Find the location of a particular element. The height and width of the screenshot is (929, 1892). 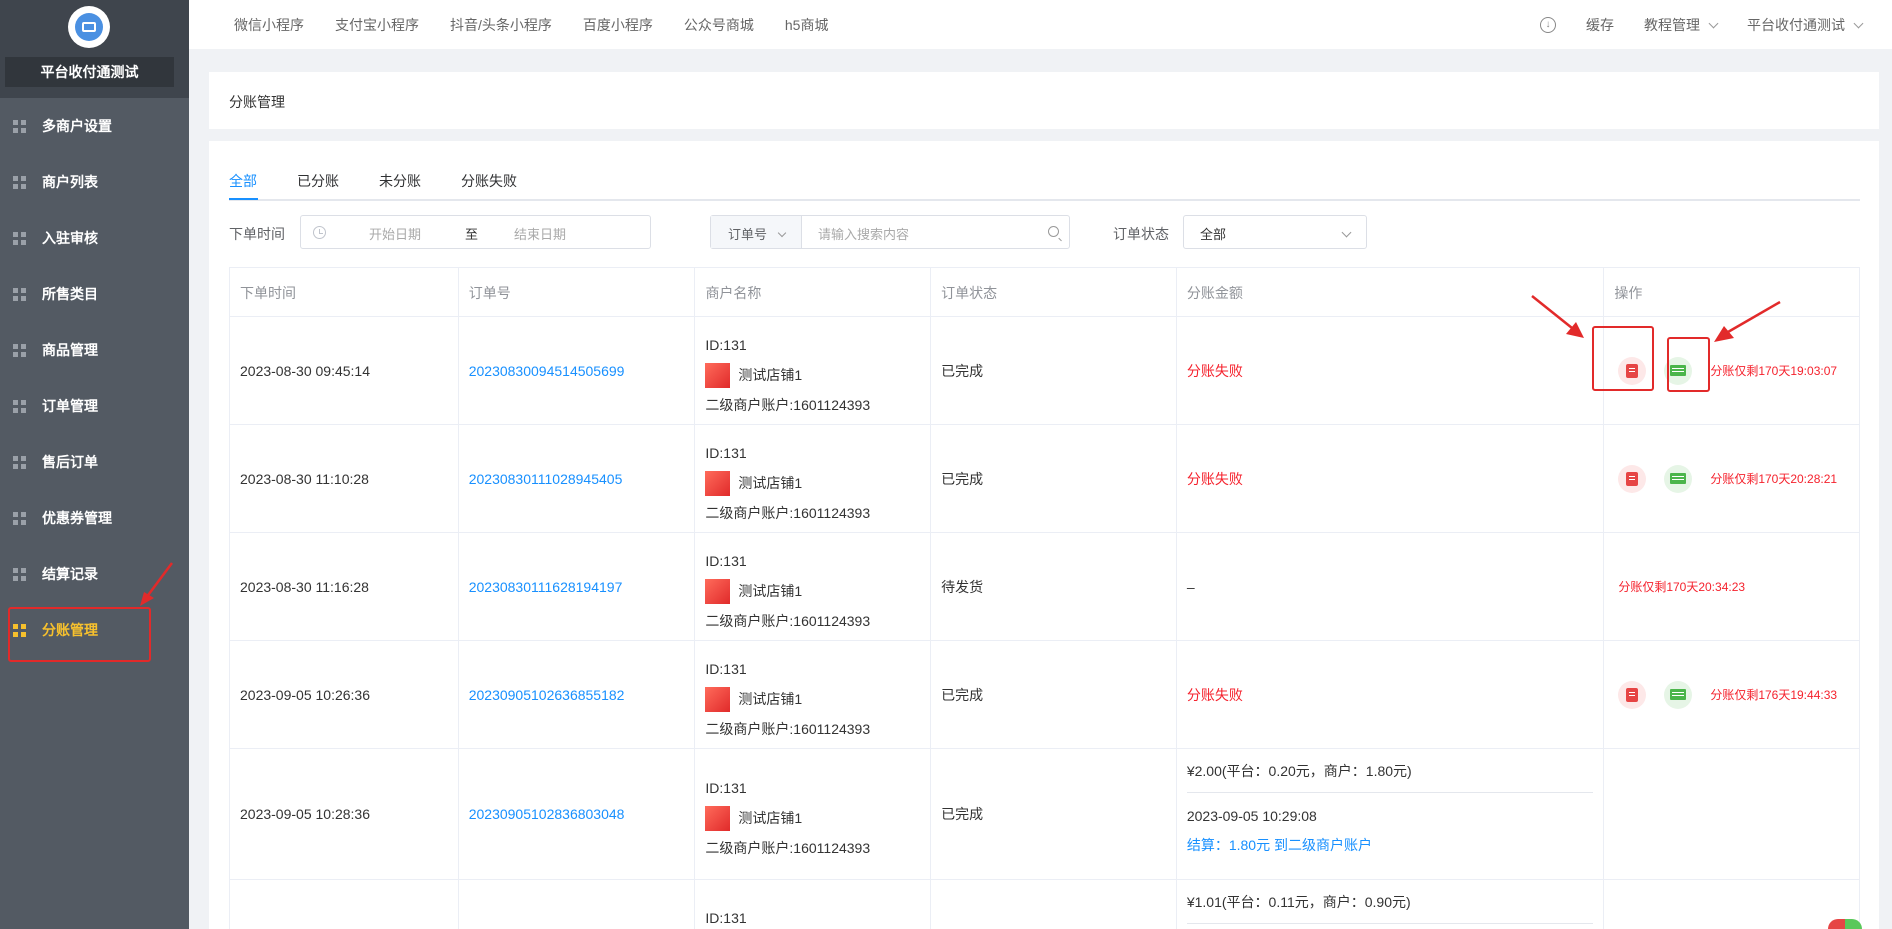

settle-info: 结算：1.80元 到二级商户账户 is located at coordinates (1279, 845).